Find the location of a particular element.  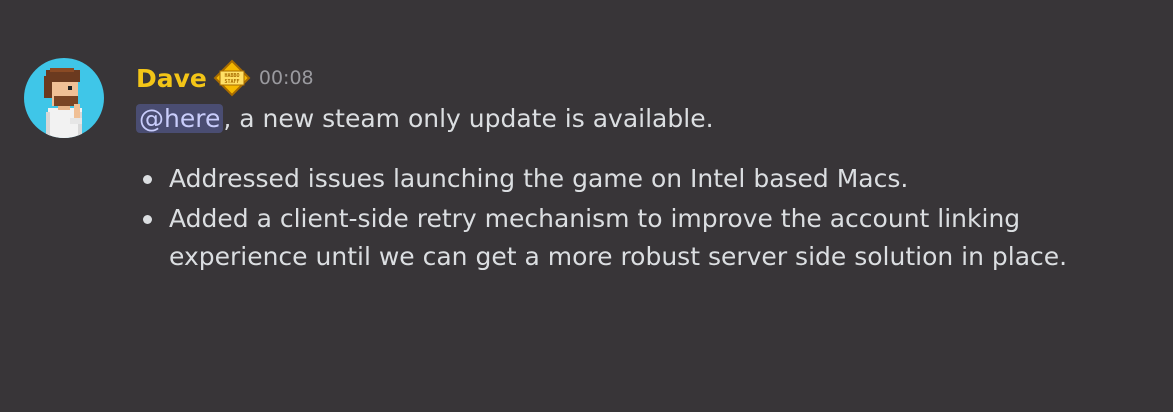

staff-badge-icon: HABBO STAFF is located at coordinates (232, 78).